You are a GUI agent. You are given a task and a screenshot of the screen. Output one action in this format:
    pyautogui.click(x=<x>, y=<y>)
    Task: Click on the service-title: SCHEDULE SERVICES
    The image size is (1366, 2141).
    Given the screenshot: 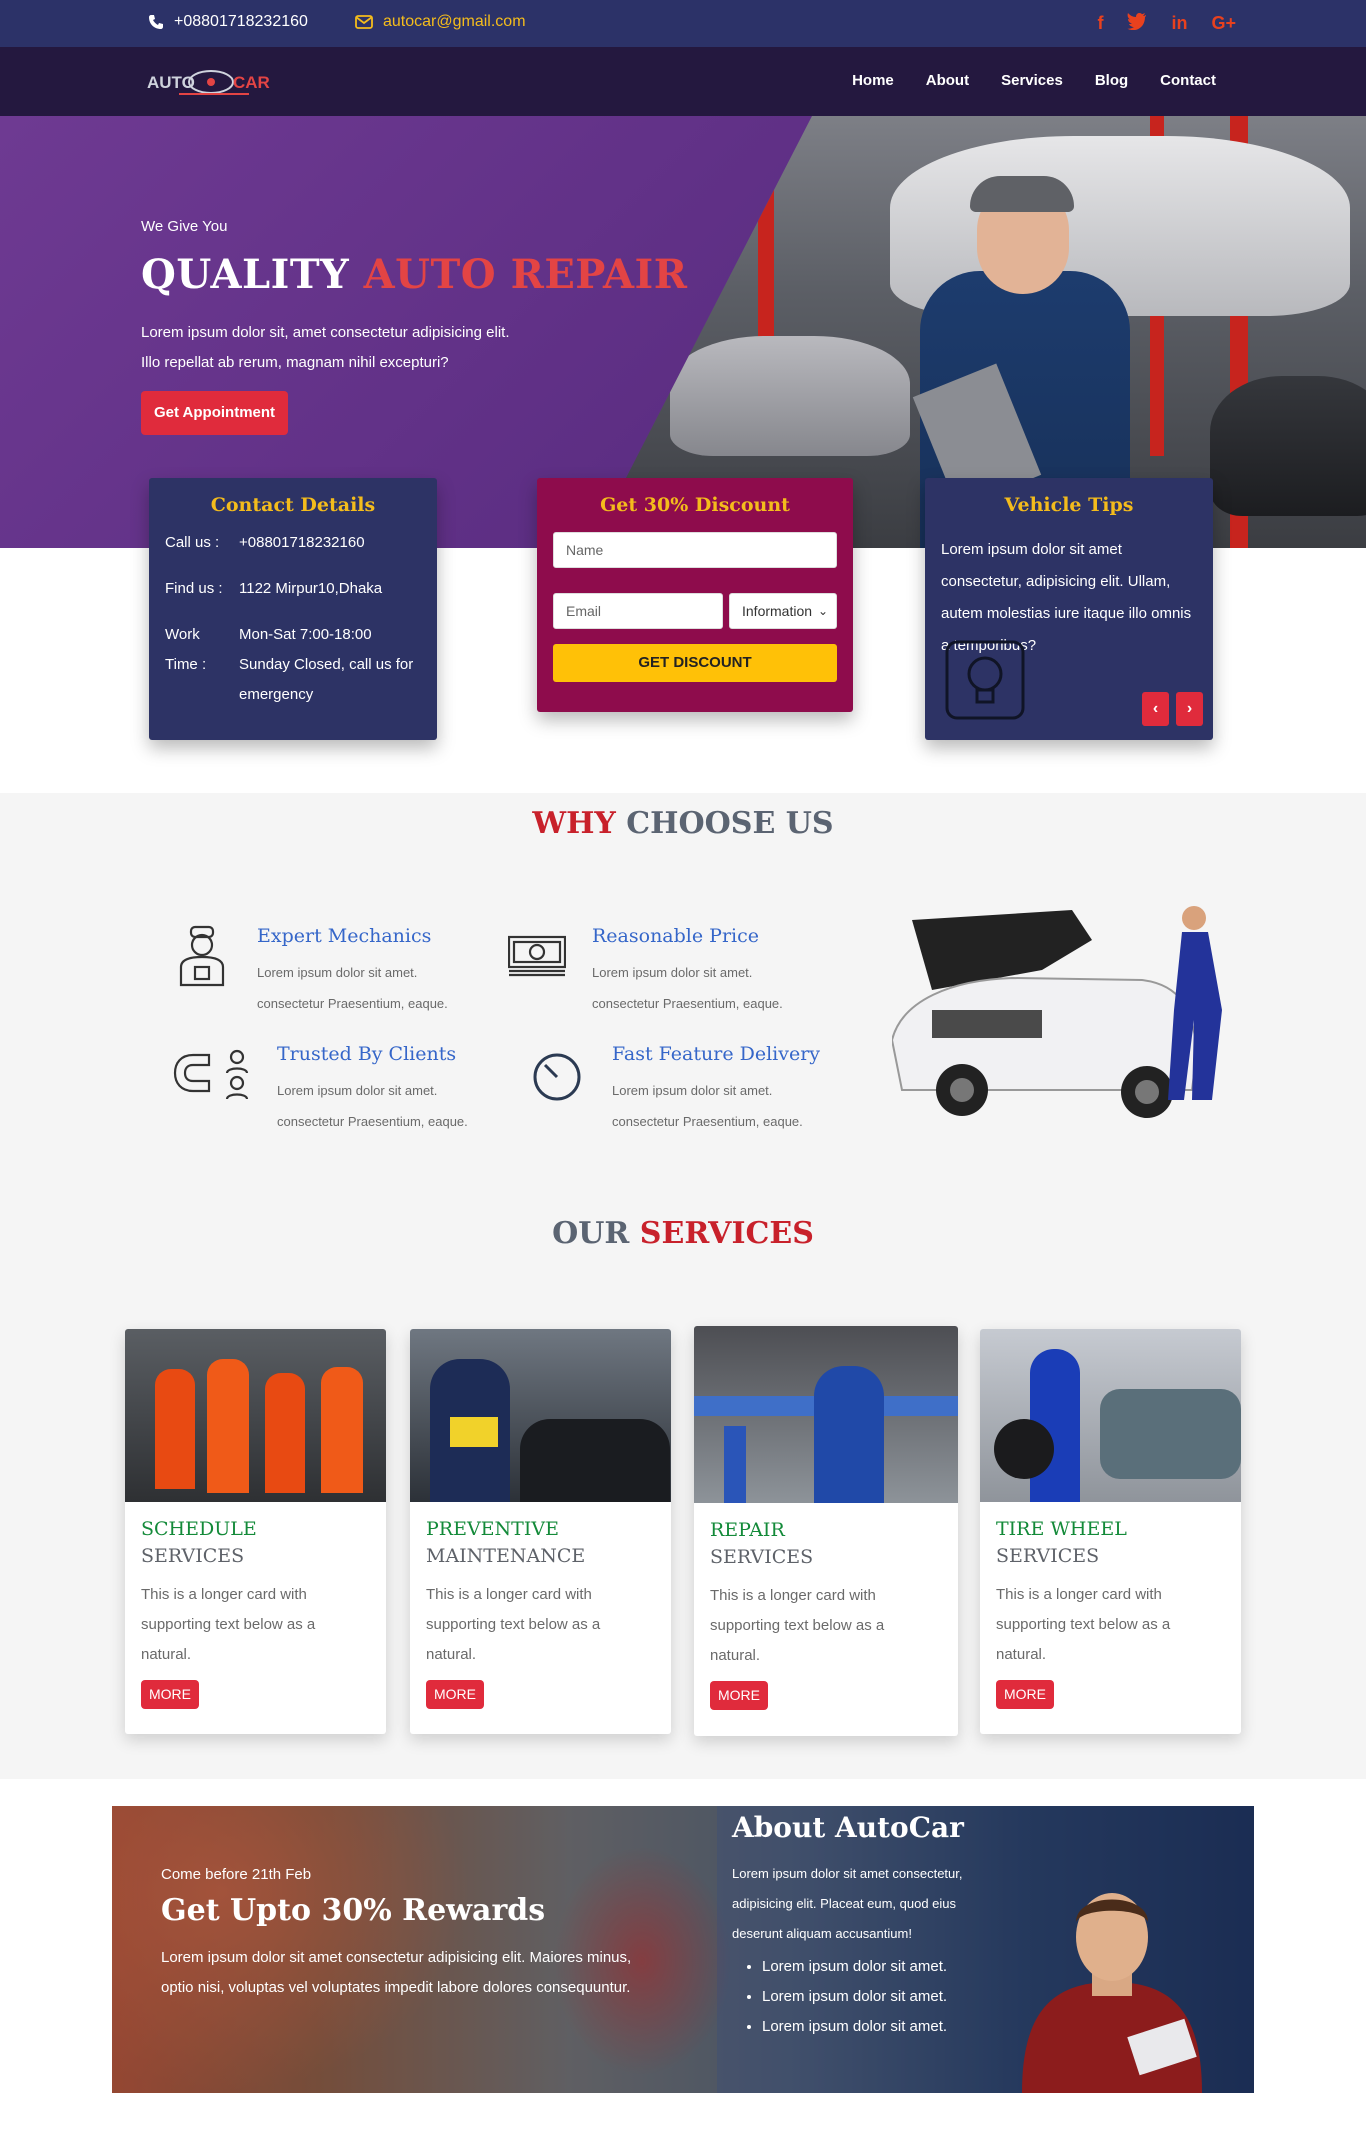 What is the action you would take?
    pyautogui.click(x=199, y=1542)
    